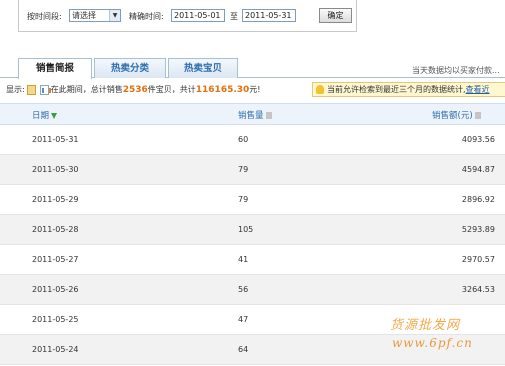  Describe the element at coordinates (478, 259) in the screenshot. I see `cell-amount: 2970.57` at that location.